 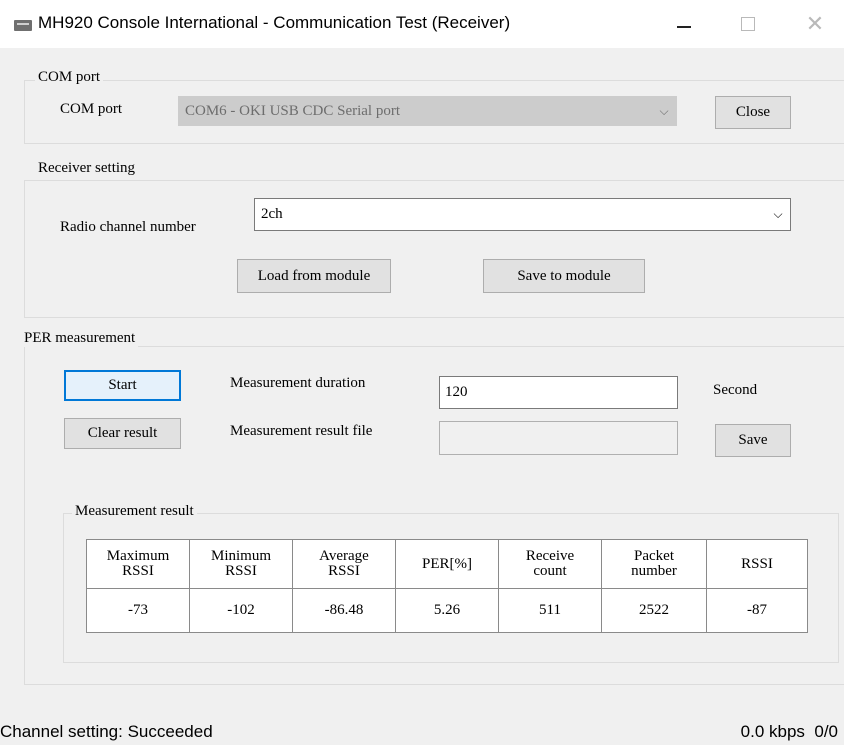 I want to click on close-window-button: ✕, so click(x=815, y=24).